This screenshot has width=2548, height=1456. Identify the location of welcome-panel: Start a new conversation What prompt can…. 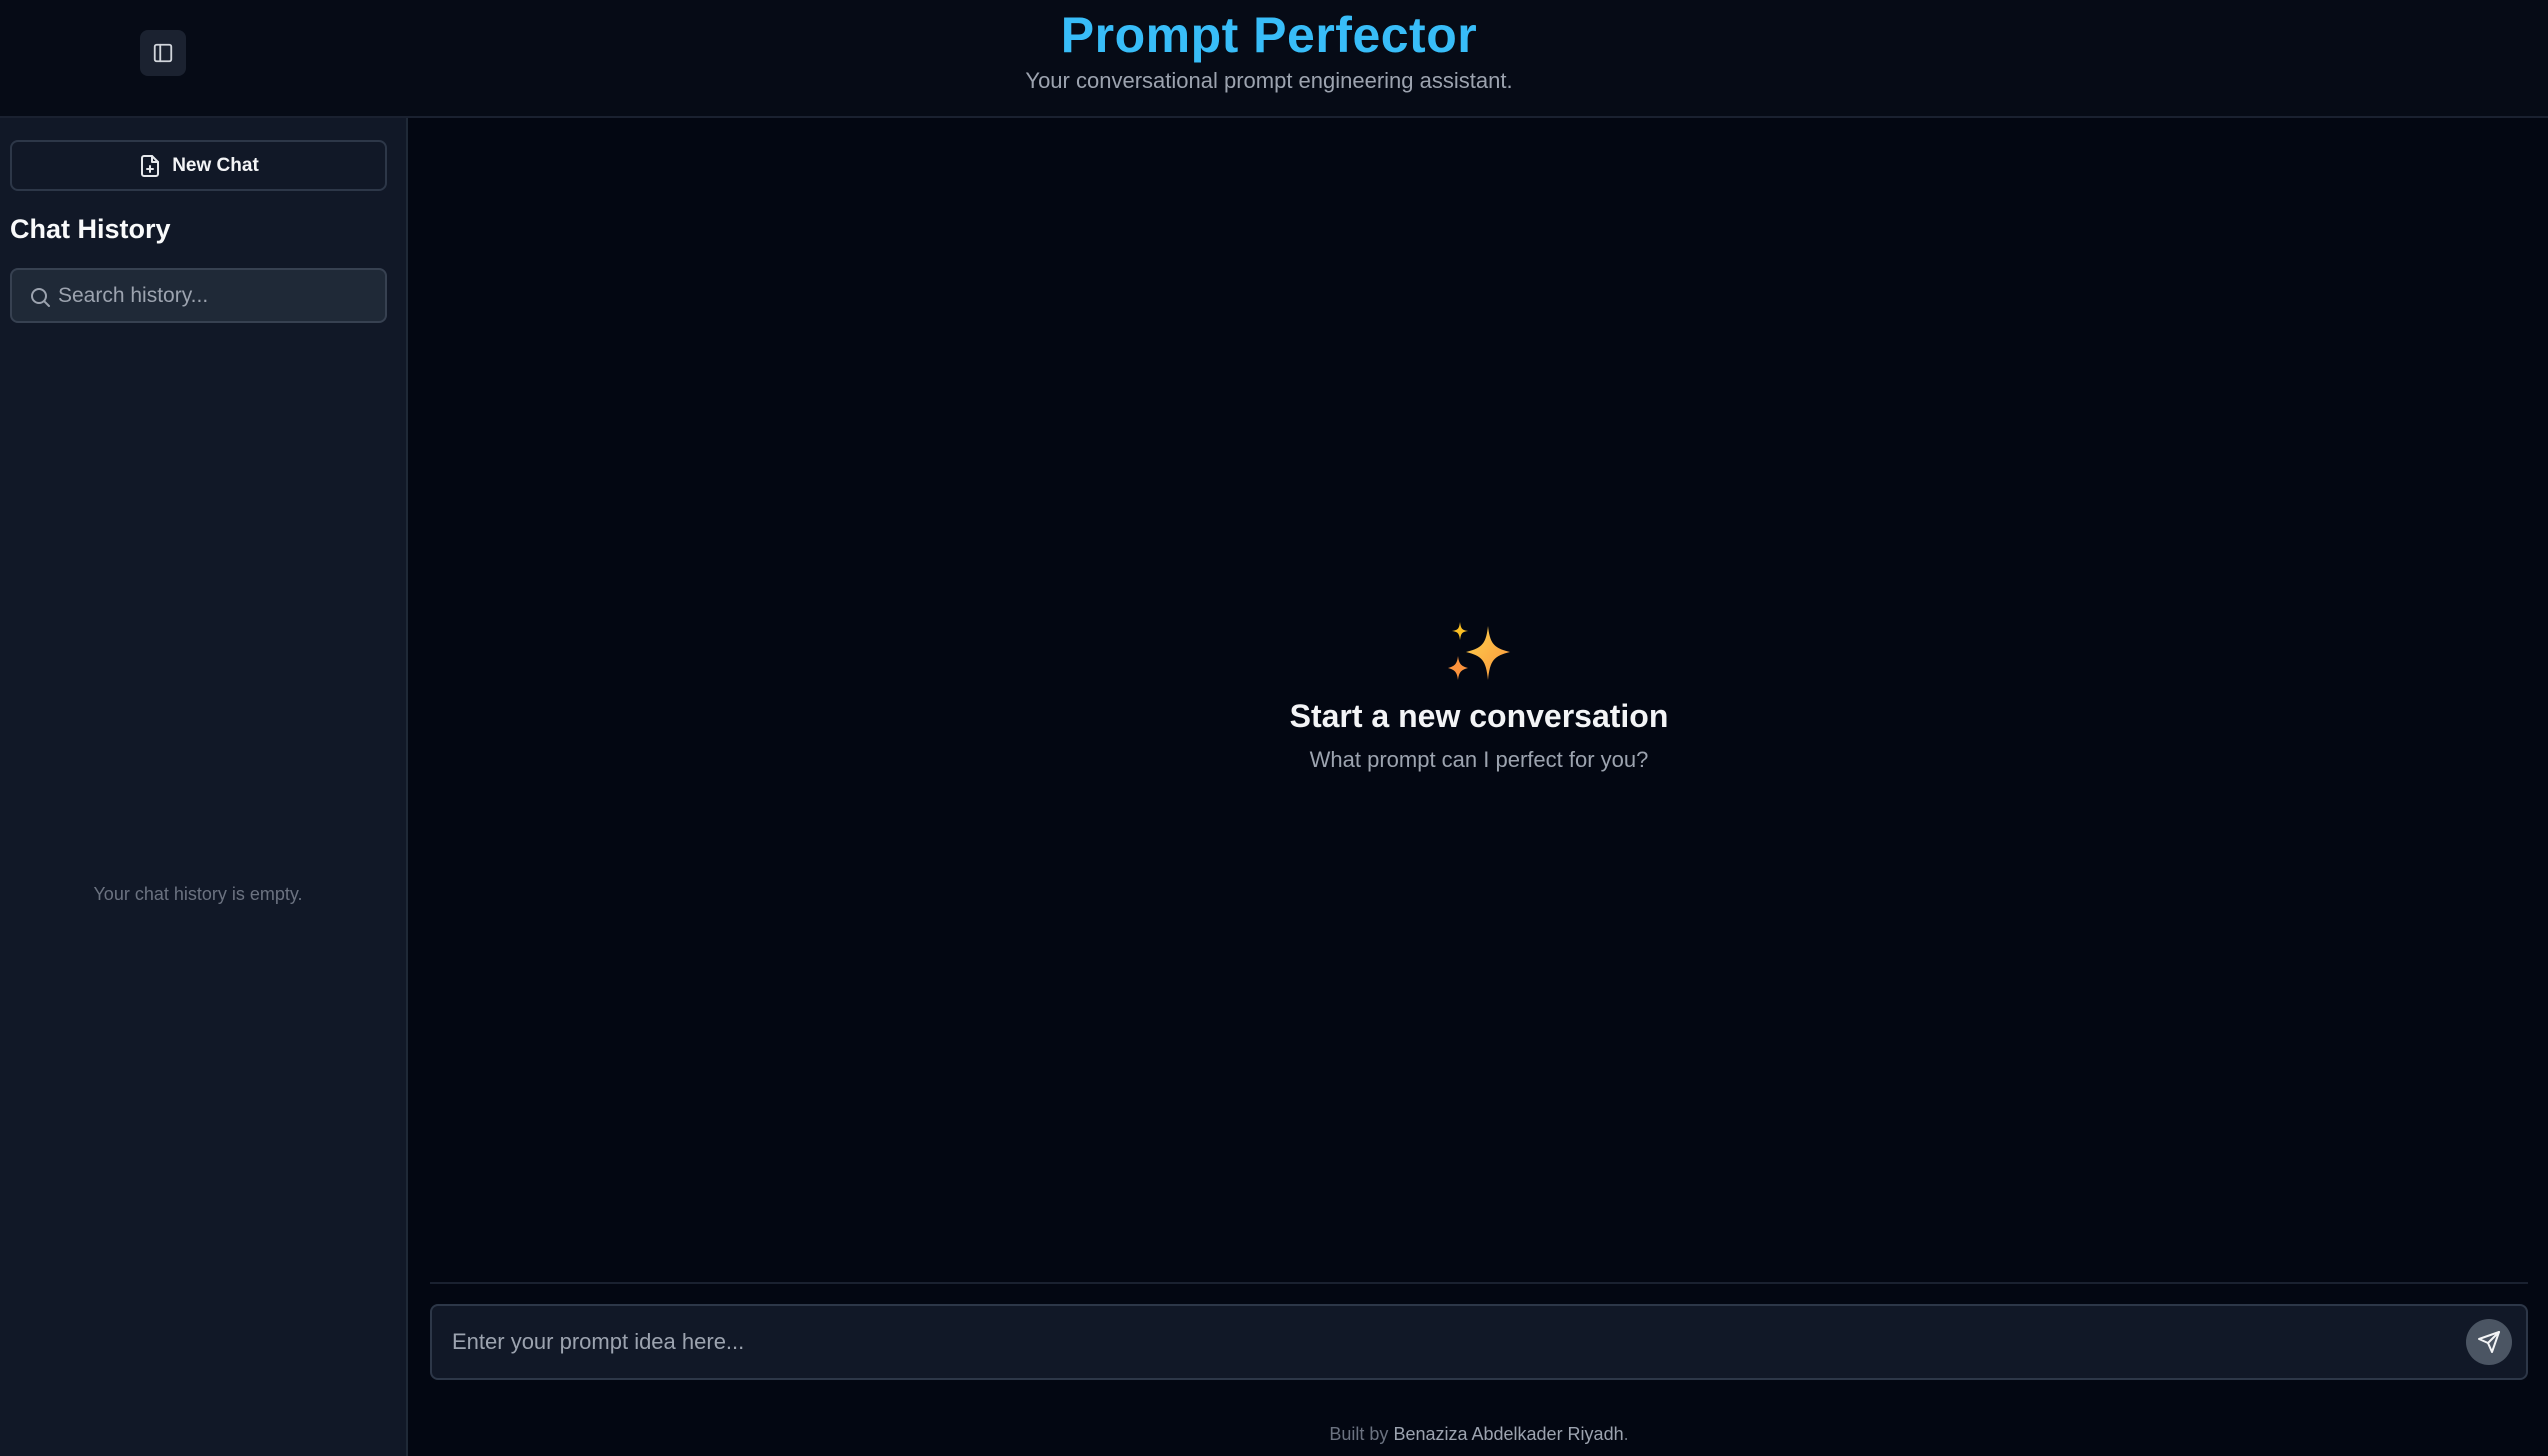
(1479, 696).